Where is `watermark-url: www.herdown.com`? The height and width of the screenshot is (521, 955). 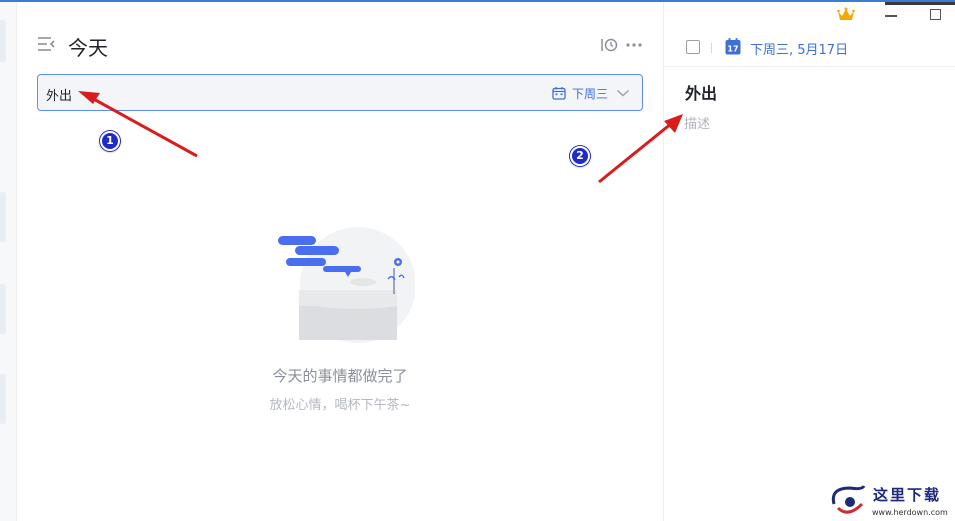 watermark-url: www.herdown.com is located at coordinates (910, 512).